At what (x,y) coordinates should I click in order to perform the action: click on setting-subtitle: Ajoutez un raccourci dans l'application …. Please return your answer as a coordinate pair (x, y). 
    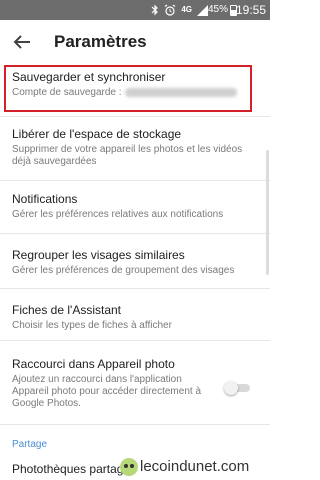
    Looking at the image, I should click on (107, 391).